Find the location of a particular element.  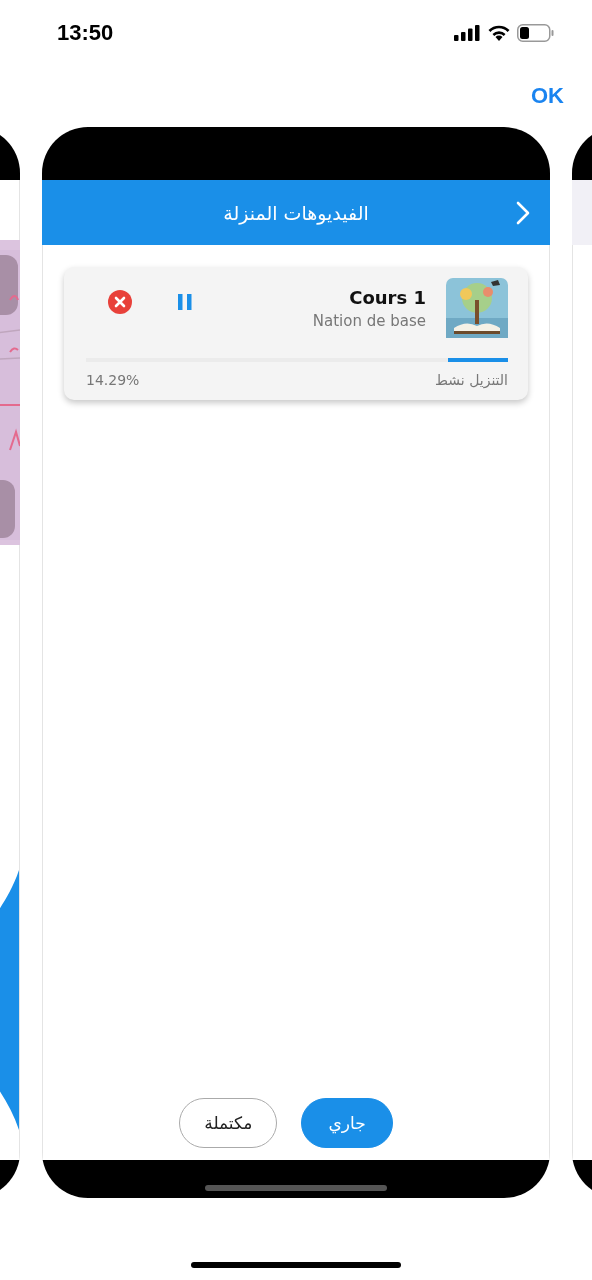

chevron-icon is located at coordinates (523, 213).